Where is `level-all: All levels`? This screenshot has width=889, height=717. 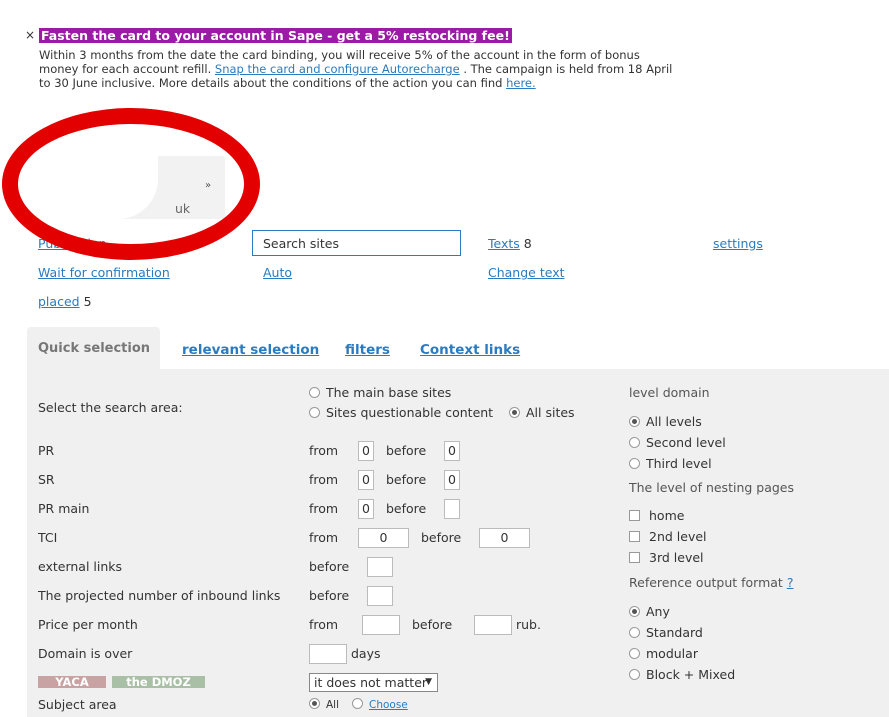 level-all: All levels is located at coordinates (665, 421).